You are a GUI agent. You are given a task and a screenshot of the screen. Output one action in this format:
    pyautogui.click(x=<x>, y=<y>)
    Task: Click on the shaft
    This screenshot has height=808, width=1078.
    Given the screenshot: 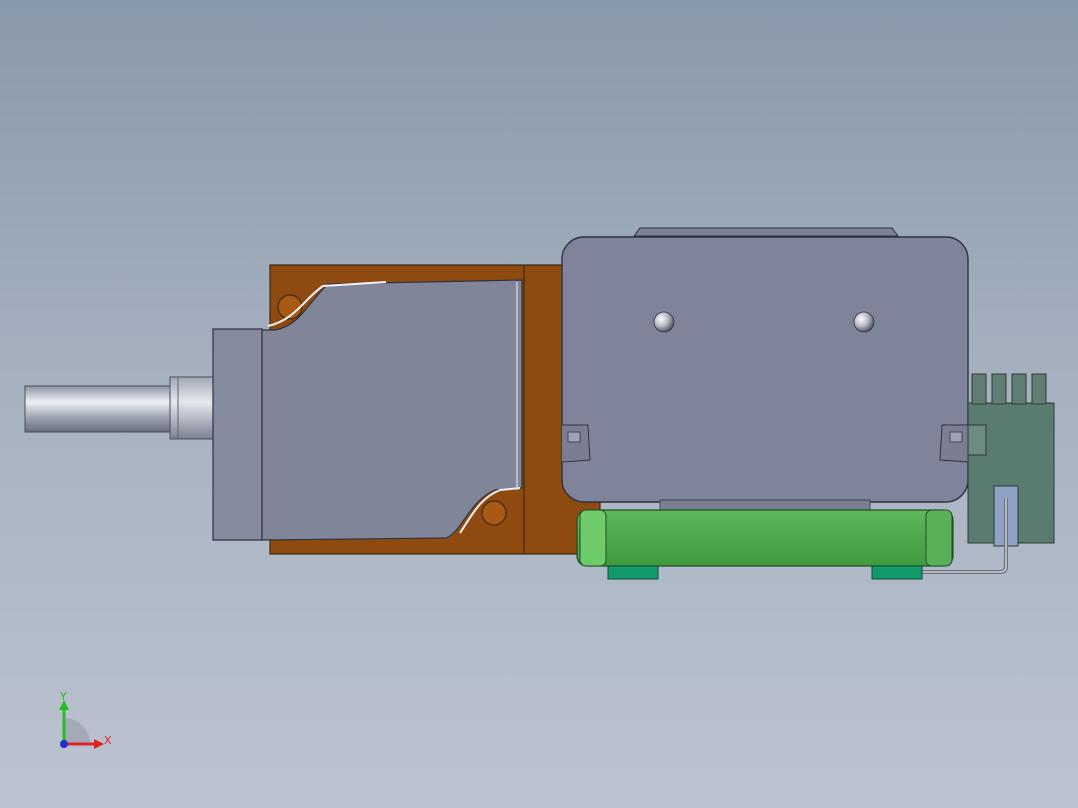 What is the action you would take?
    pyautogui.click(x=120, y=408)
    